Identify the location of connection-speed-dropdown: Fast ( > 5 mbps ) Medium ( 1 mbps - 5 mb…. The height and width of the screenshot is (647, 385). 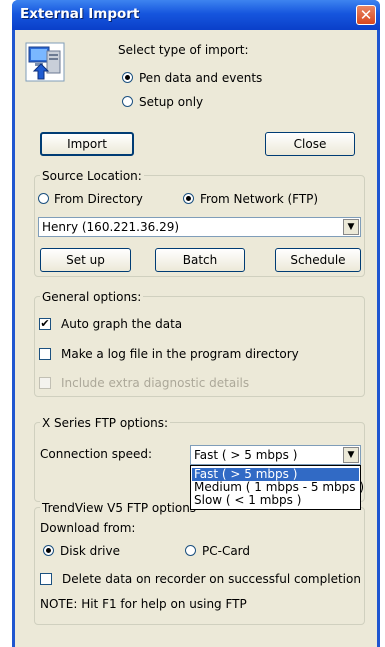
(277, 487).